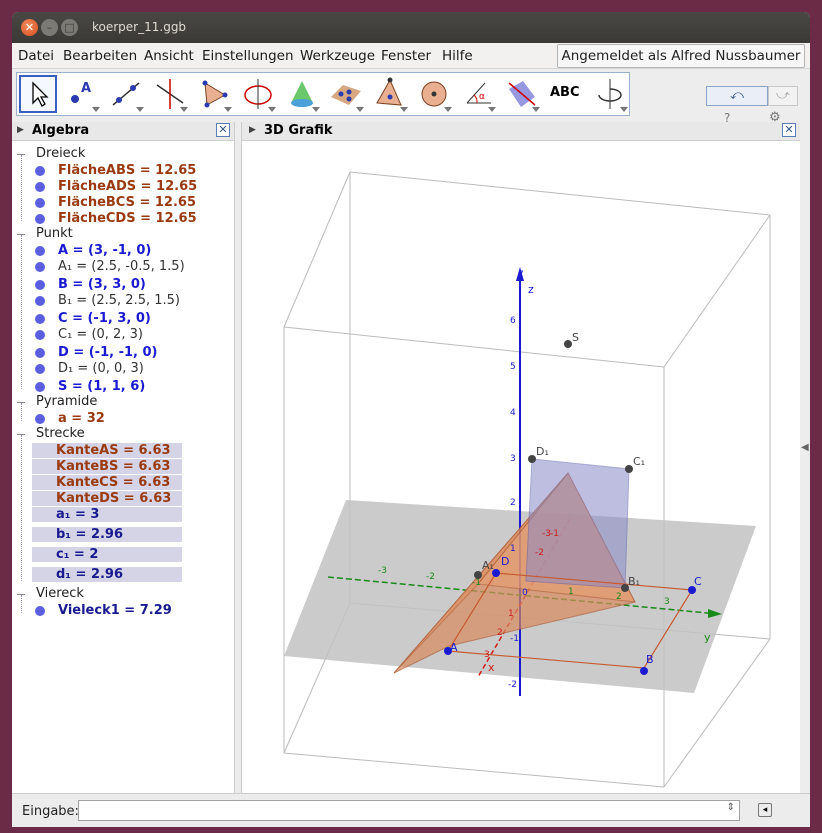 The width and height of the screenshot is (822, 833). Describe the element at coordinates (532, 459) in the screenshot. I see `point-d1` at that location.